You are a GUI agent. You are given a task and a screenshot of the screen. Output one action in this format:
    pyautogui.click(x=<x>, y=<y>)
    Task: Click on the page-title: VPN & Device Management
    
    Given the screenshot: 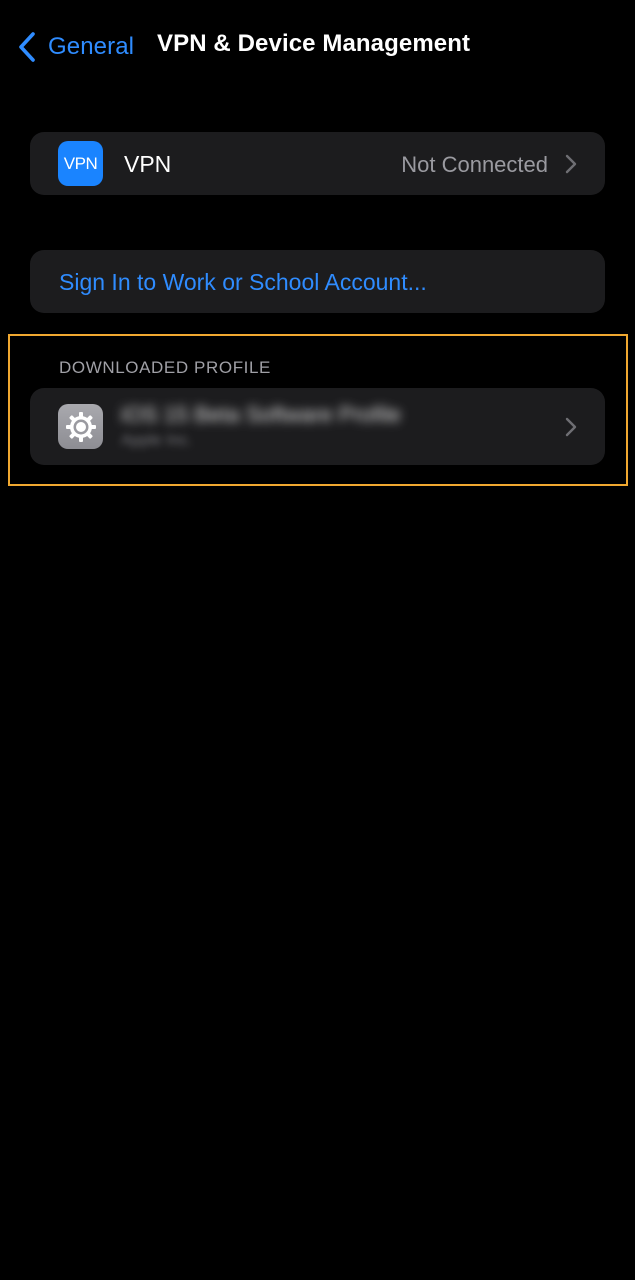 What is the action you would take?
    pyautogui.click(x=314, y=43)
    